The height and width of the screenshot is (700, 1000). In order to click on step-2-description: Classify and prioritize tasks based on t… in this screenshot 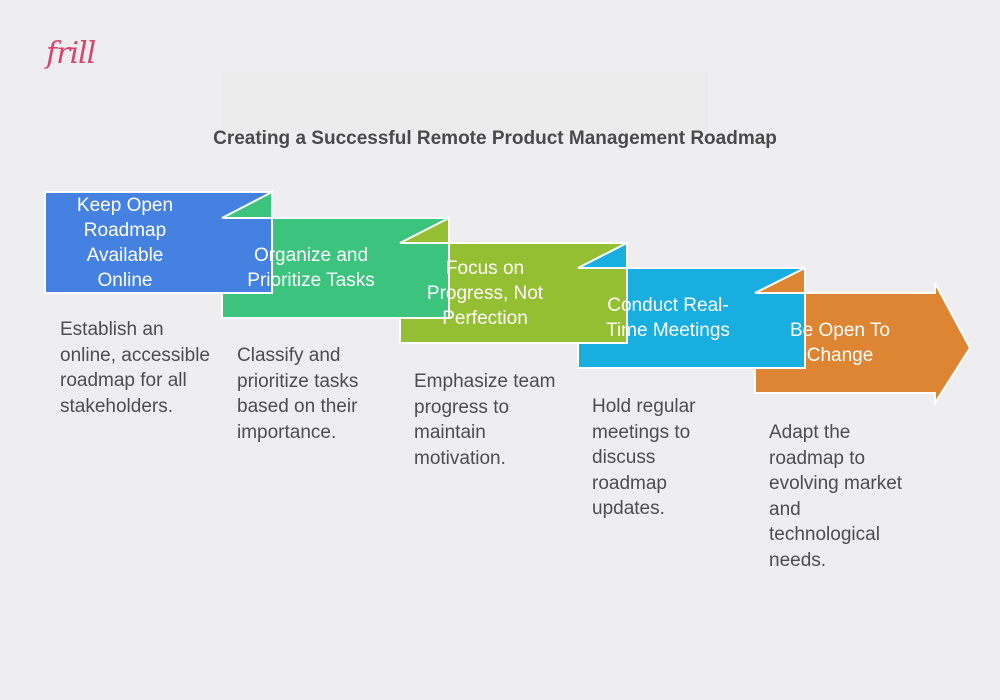, I will do `click(298, 394)`.